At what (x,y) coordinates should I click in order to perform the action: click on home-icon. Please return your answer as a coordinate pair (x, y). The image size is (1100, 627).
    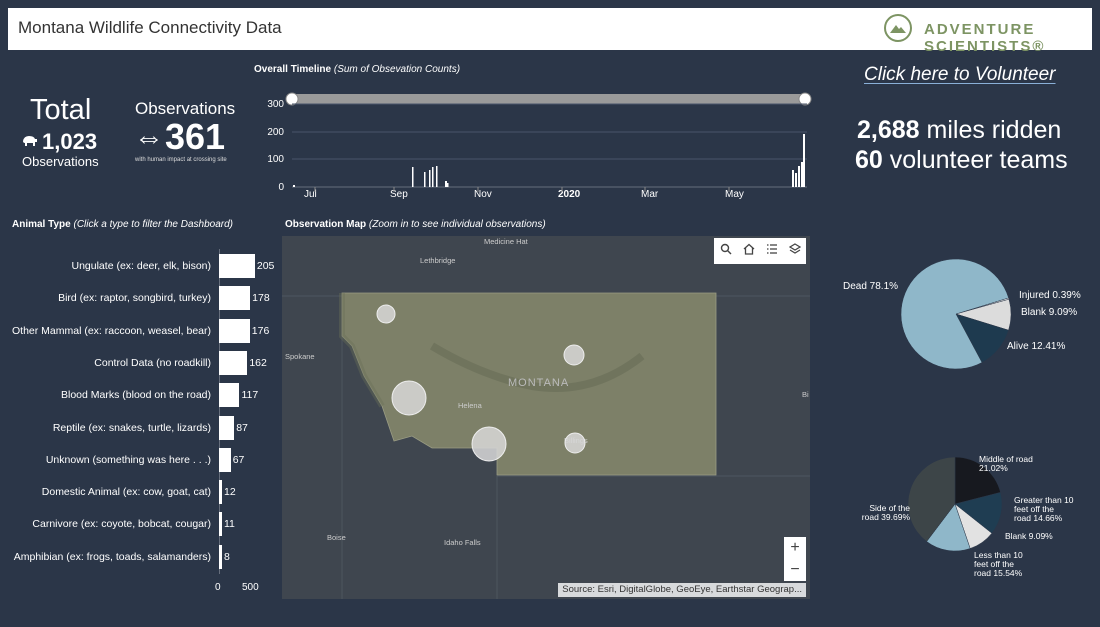
    Looking at the image, I should click on (749, 251).